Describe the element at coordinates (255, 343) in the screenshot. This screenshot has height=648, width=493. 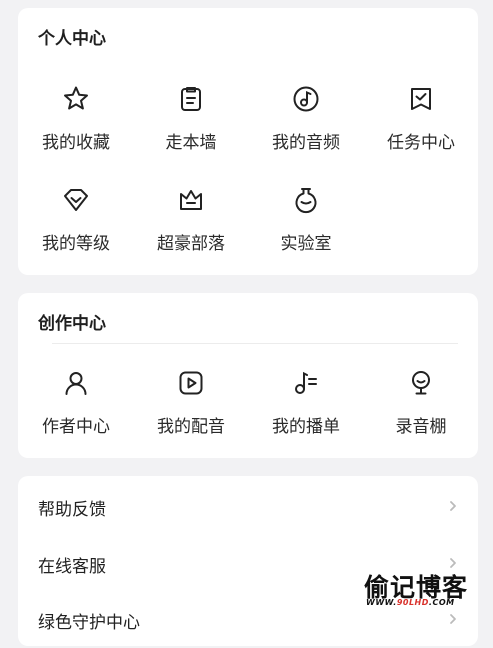
I see `divider` at that location.